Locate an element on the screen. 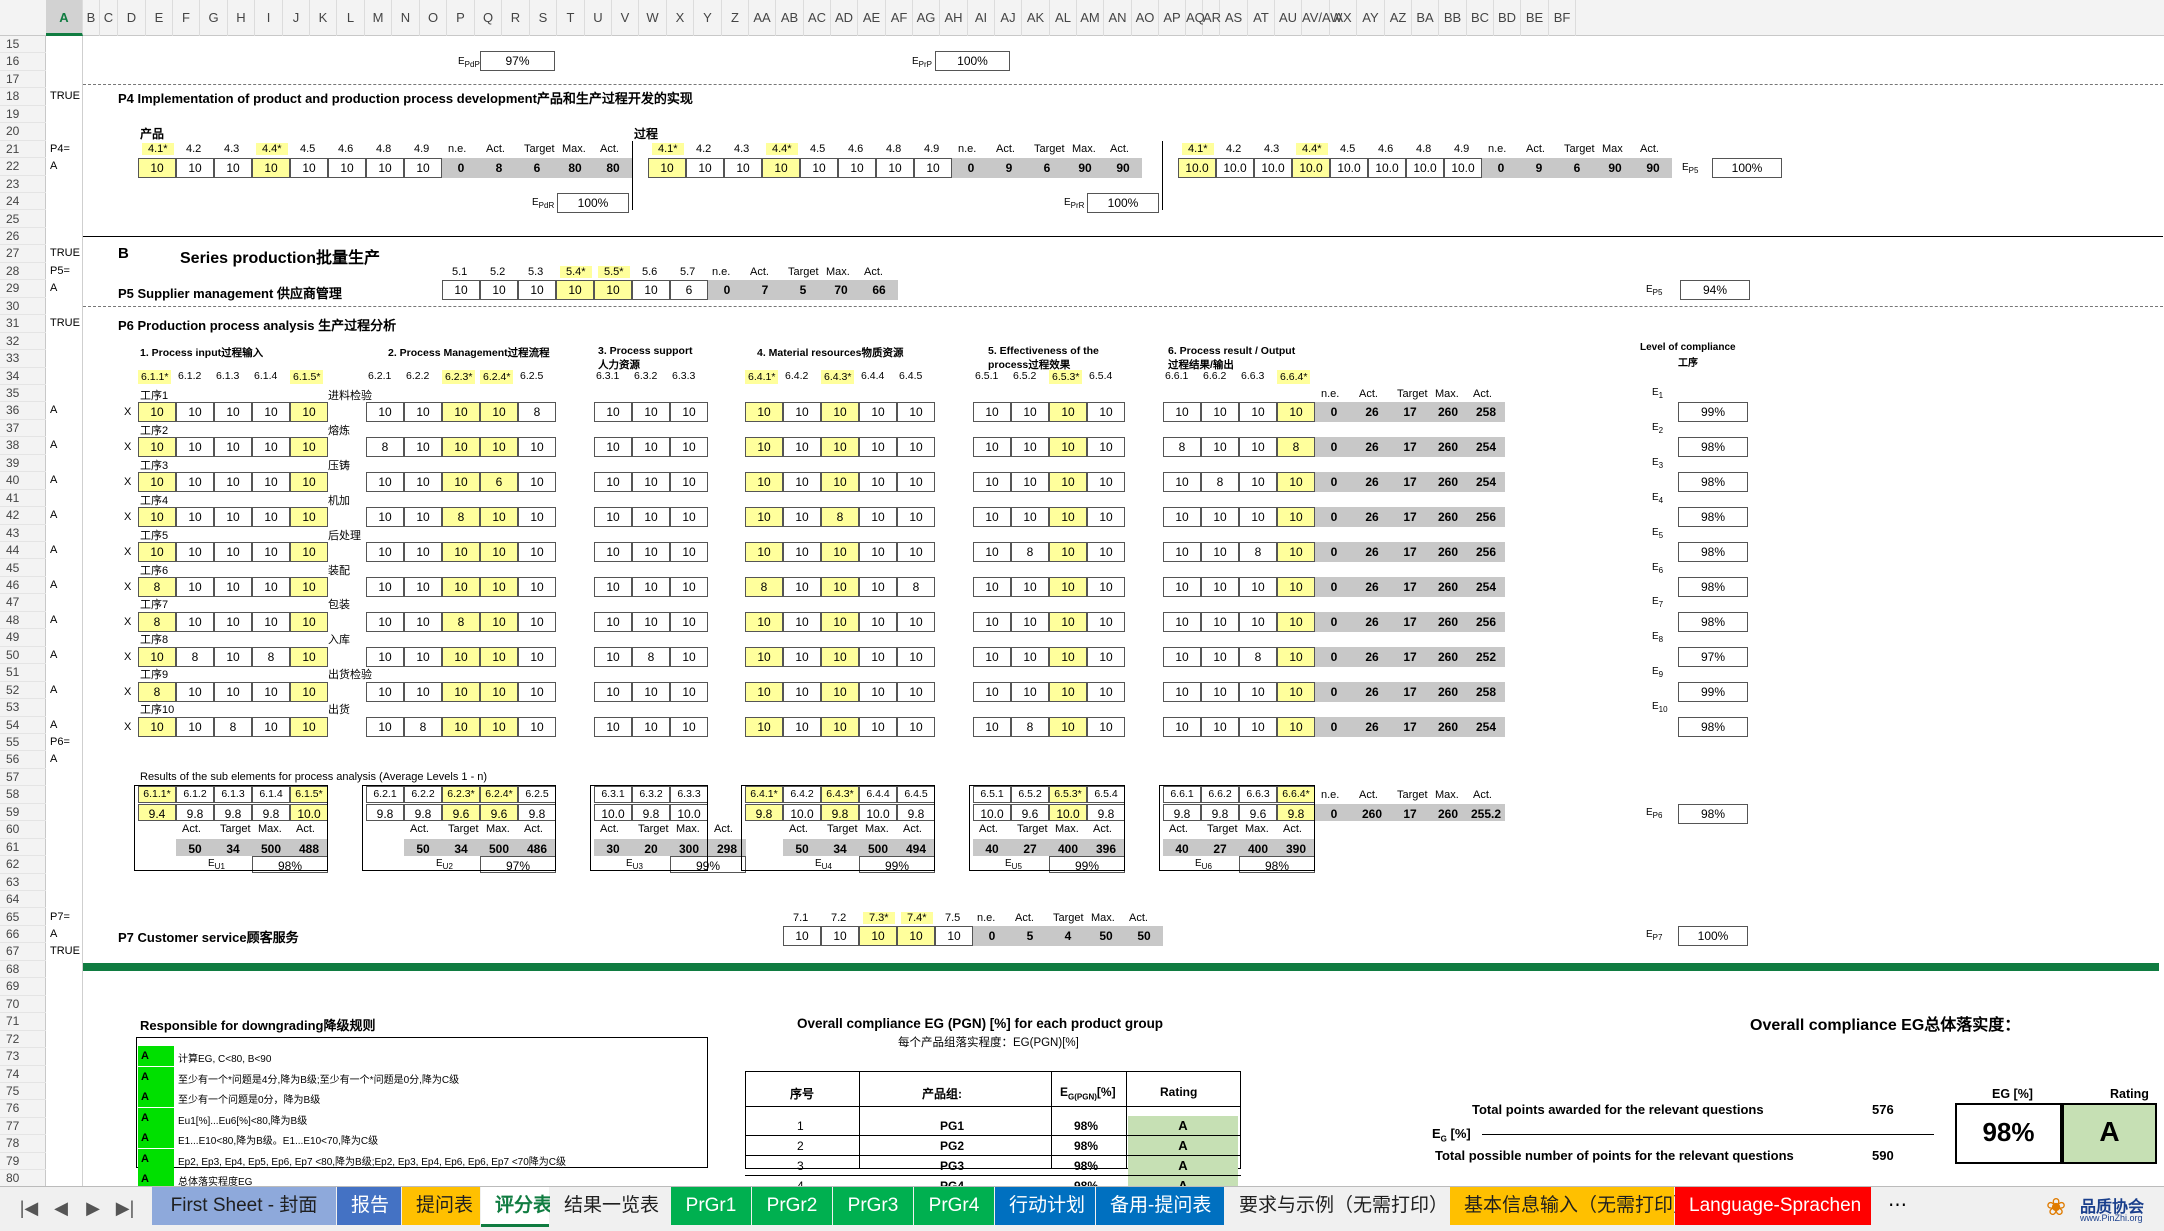 The image size is (2164, 1231). column-header-L: L is located at coordinates (351, 18).